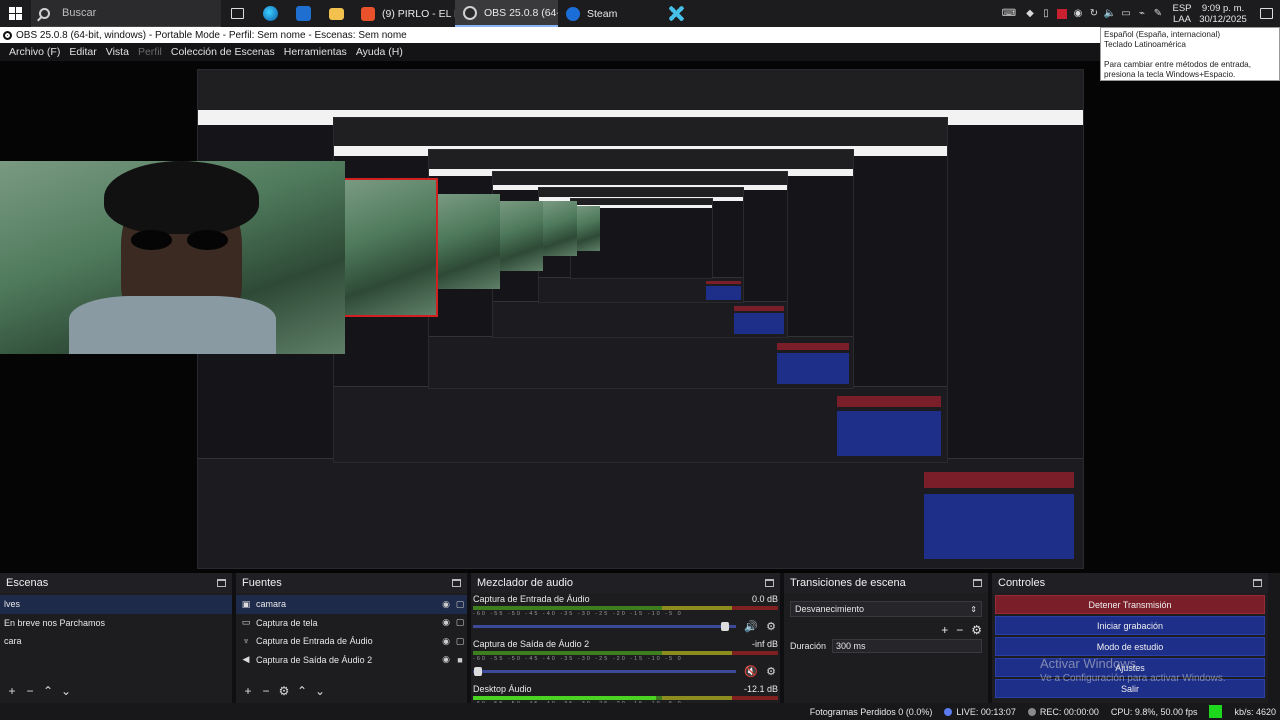 The width and height of the screenshot is (1280, 720). Describe the element at coordinates (830, 609) in the screenshot. I see `transition-selected: Desvanecimiento` at that location.